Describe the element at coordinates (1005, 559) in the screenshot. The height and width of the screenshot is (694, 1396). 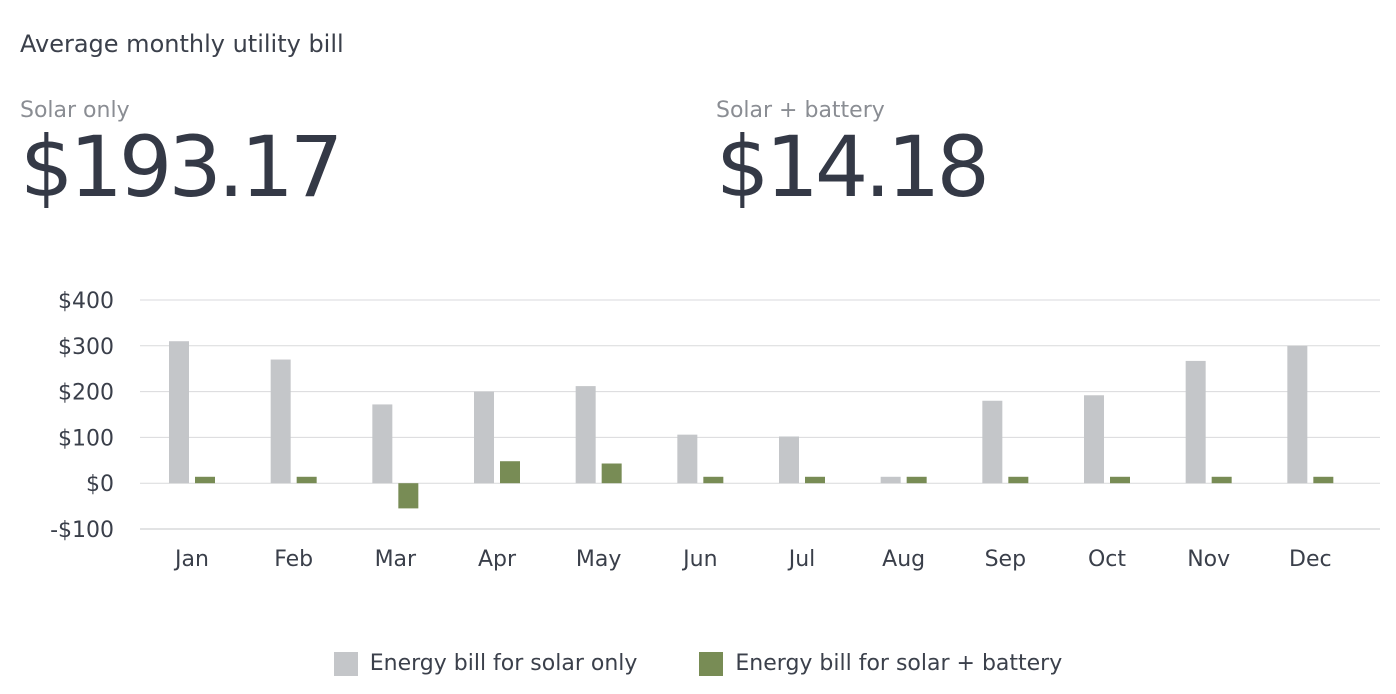
I see `x-tick-label: Sep` at that location.